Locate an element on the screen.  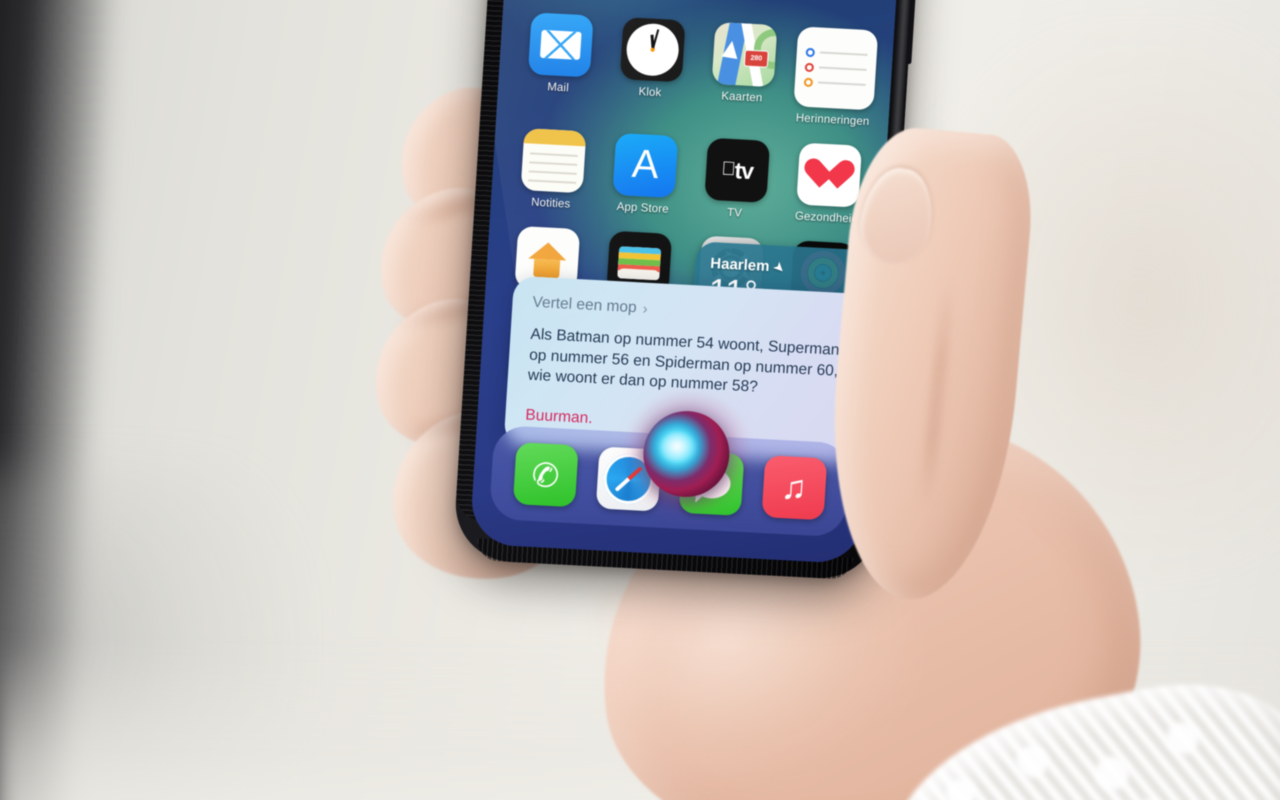
phone-icon: ✆ is located at coordinates (545, 475).